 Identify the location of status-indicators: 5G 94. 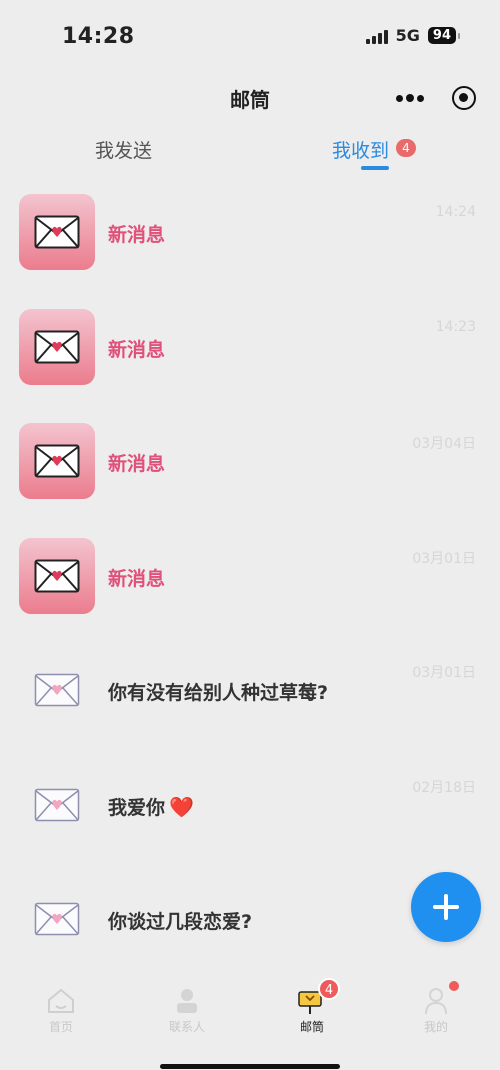
(413, 35).